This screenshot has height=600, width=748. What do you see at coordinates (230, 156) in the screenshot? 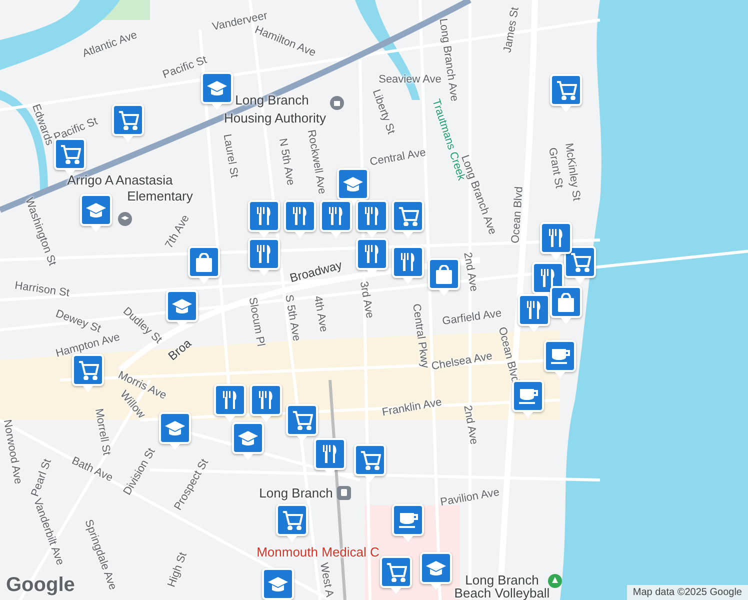
I see `map-label: Laurel St` at bounding box center [230, 156].